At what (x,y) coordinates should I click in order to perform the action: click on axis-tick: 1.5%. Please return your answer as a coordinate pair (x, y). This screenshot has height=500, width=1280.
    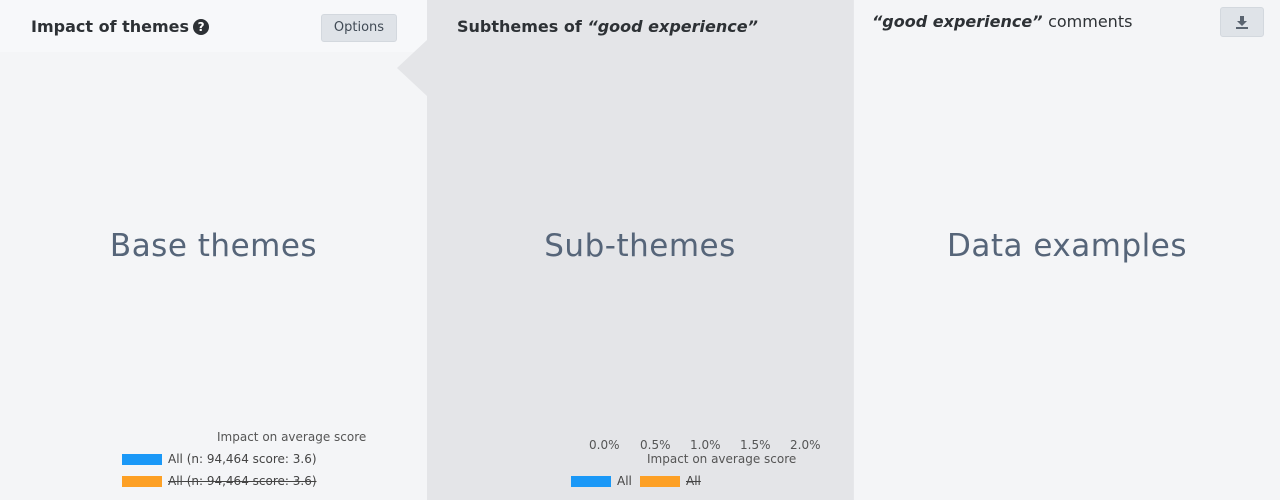
    Looking at the image, I should click on (755, 445).